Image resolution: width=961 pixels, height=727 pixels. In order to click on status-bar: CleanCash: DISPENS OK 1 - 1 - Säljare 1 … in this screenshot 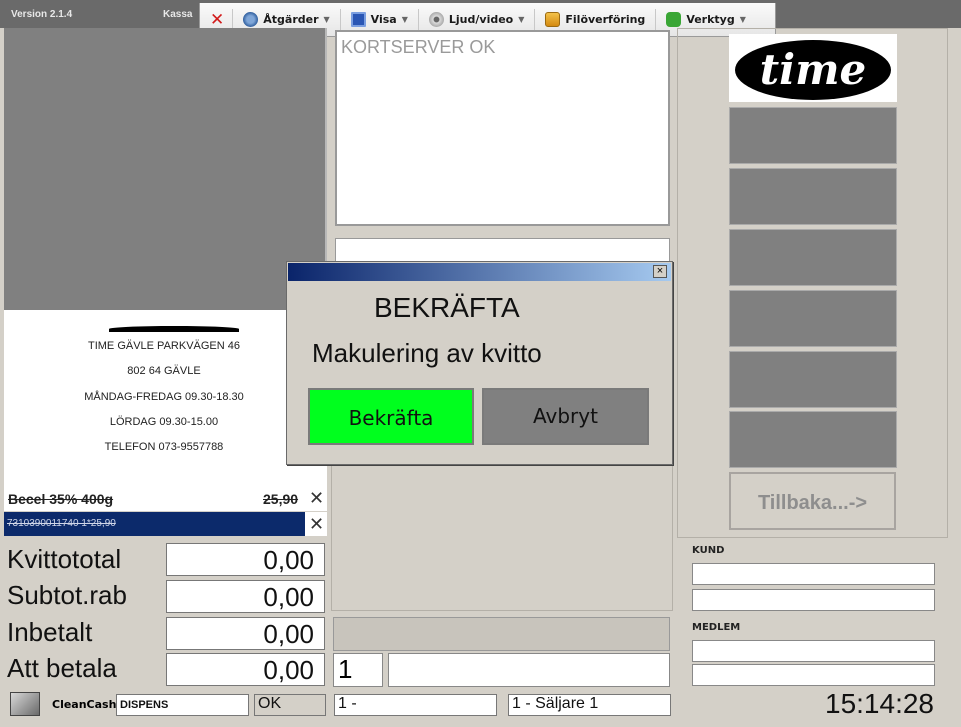, I will do `click(480, 707)`.